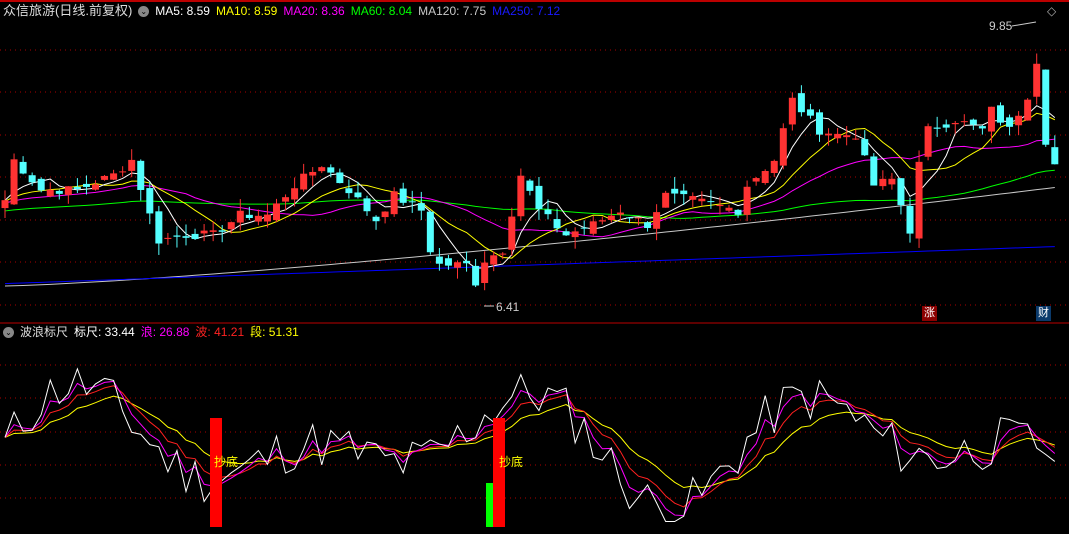 This screenshot has height=534, width=1069. Describe the element at coordinates (44, 332) in the screenshot. I see `indicator-title: 波浪标尺` at that location.